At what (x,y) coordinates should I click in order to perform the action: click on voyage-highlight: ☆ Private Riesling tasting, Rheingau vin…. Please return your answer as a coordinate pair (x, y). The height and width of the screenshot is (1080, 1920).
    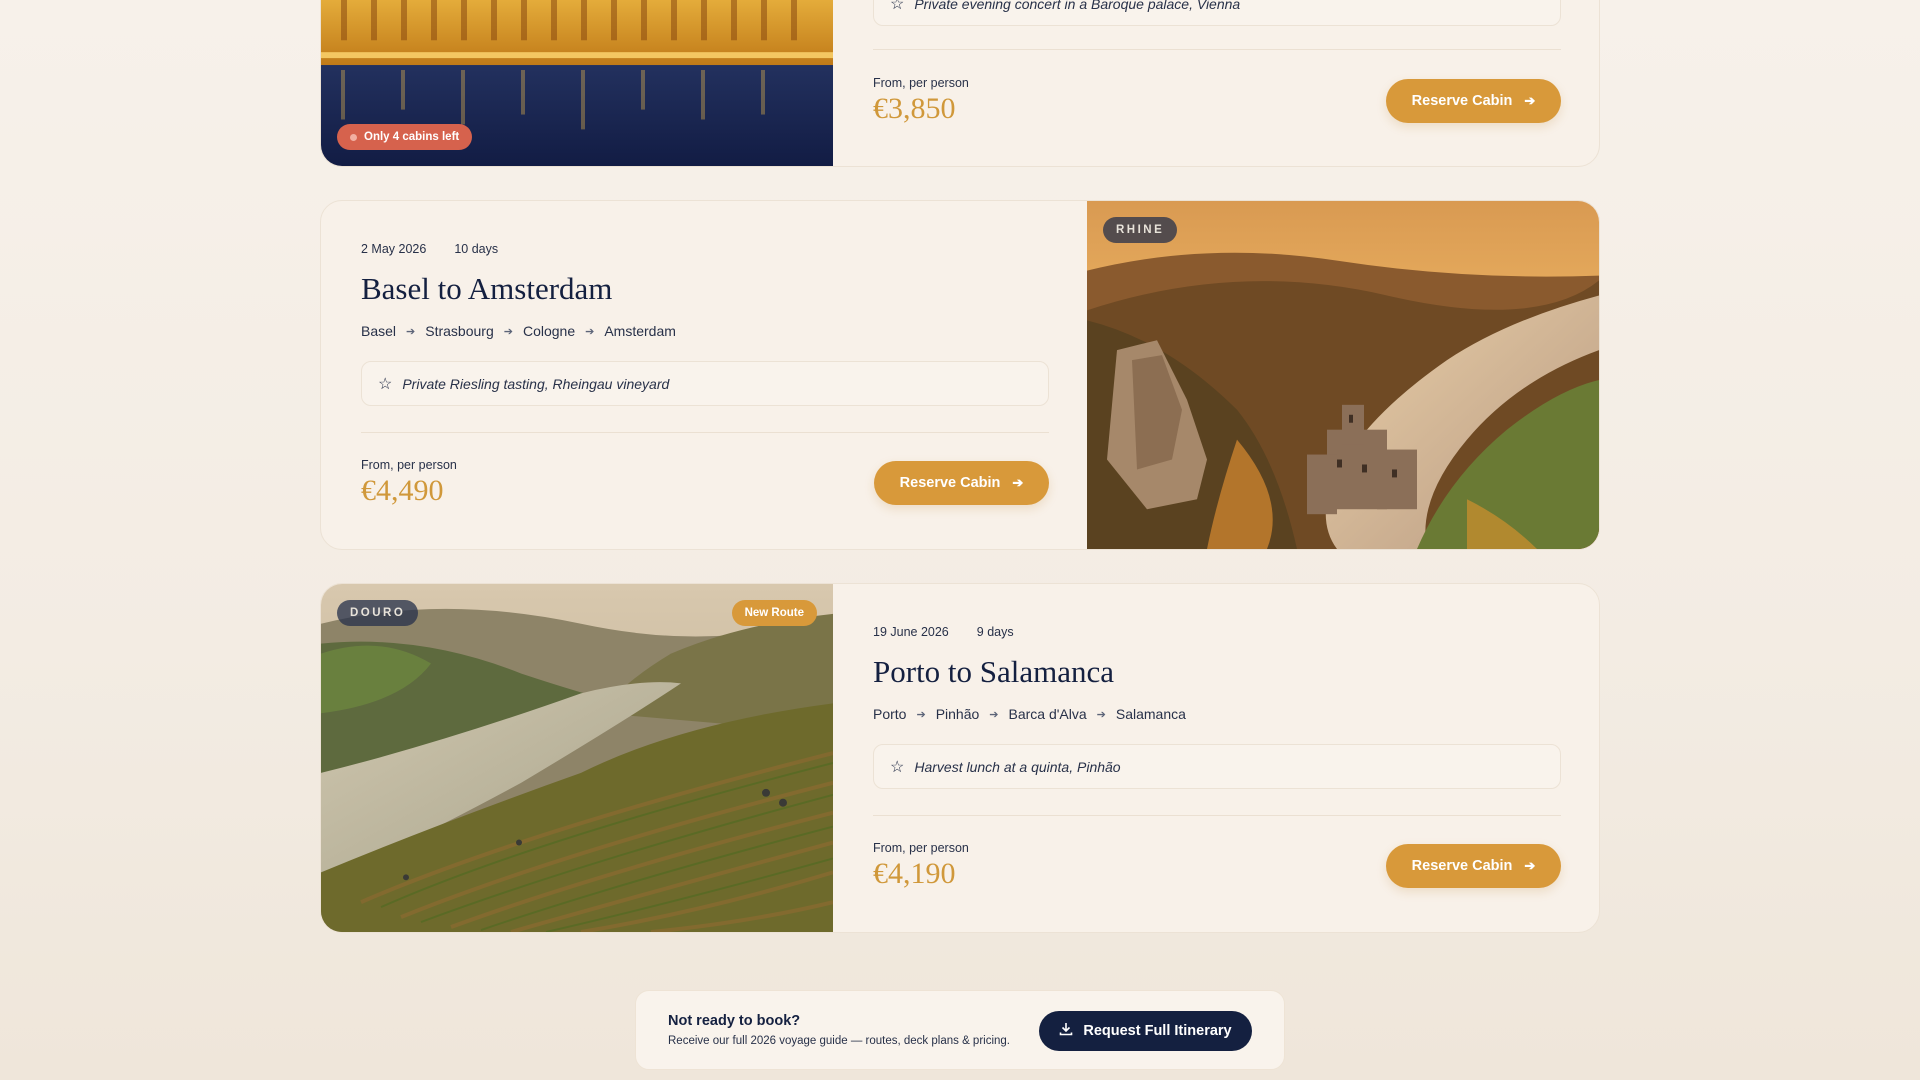
    Looking at the image, I should click on (705, 383).